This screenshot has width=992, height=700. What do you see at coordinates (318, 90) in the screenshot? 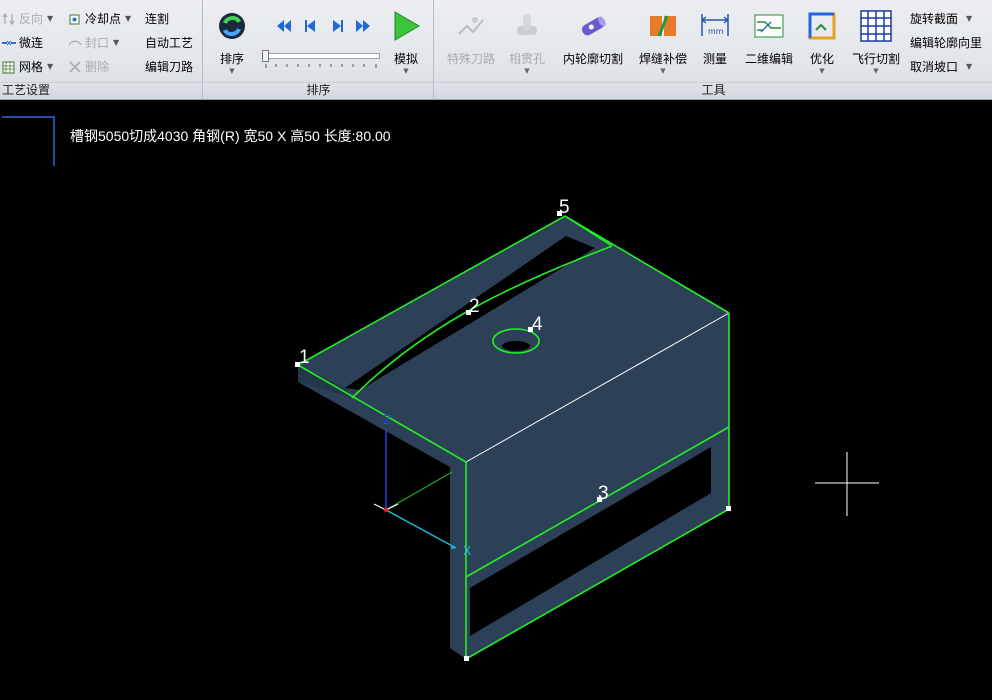
I see `group-label: 排序` at bounding box center [318, 90].